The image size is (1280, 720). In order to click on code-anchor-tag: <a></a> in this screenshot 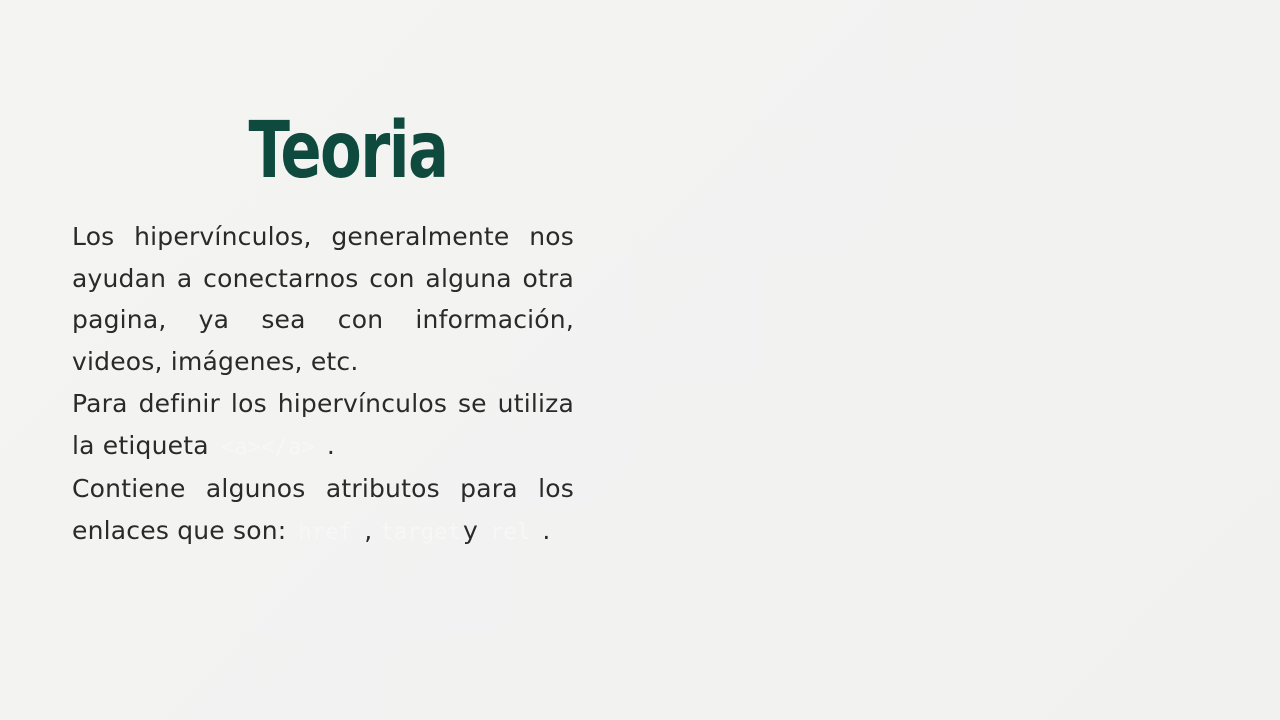, I will do `click(267, 447)`.